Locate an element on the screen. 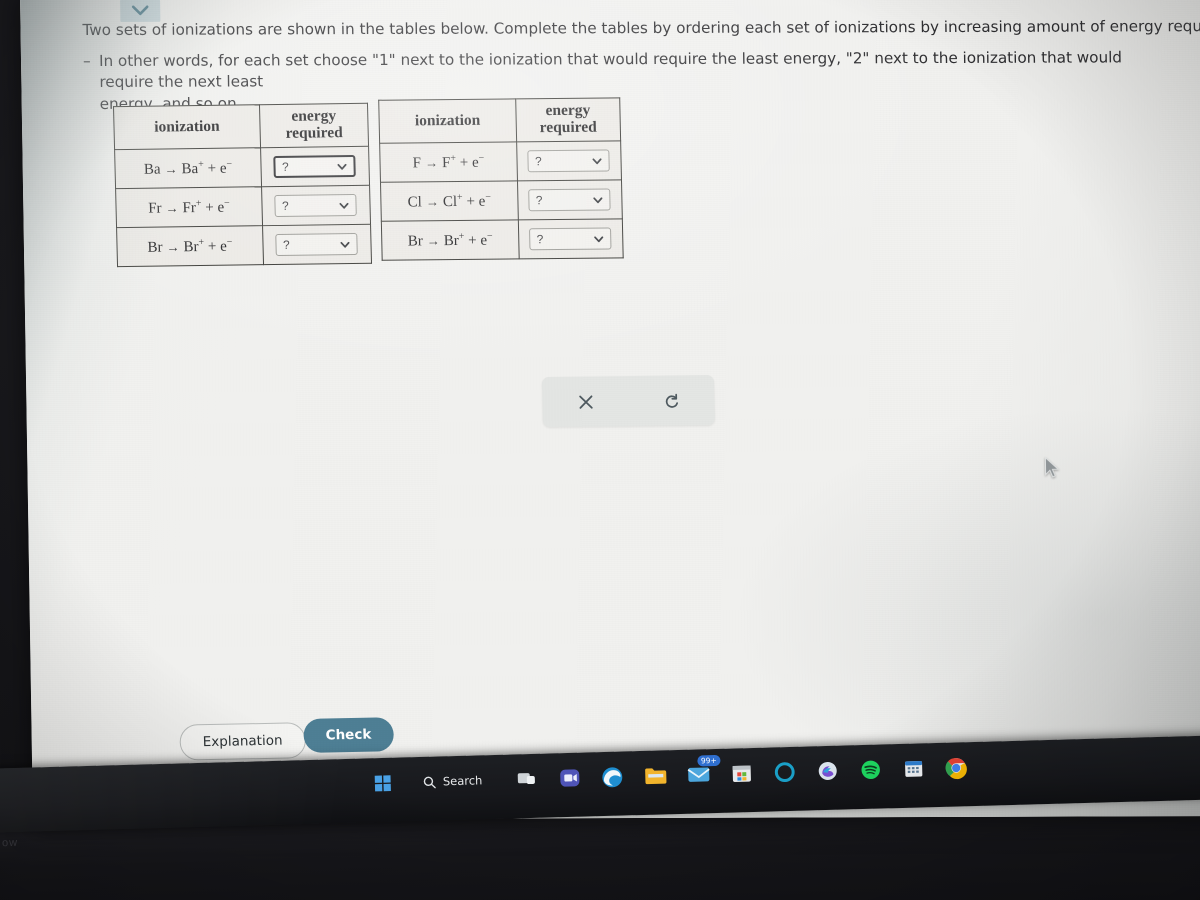  edge-button is located at coordinates (612, 776).